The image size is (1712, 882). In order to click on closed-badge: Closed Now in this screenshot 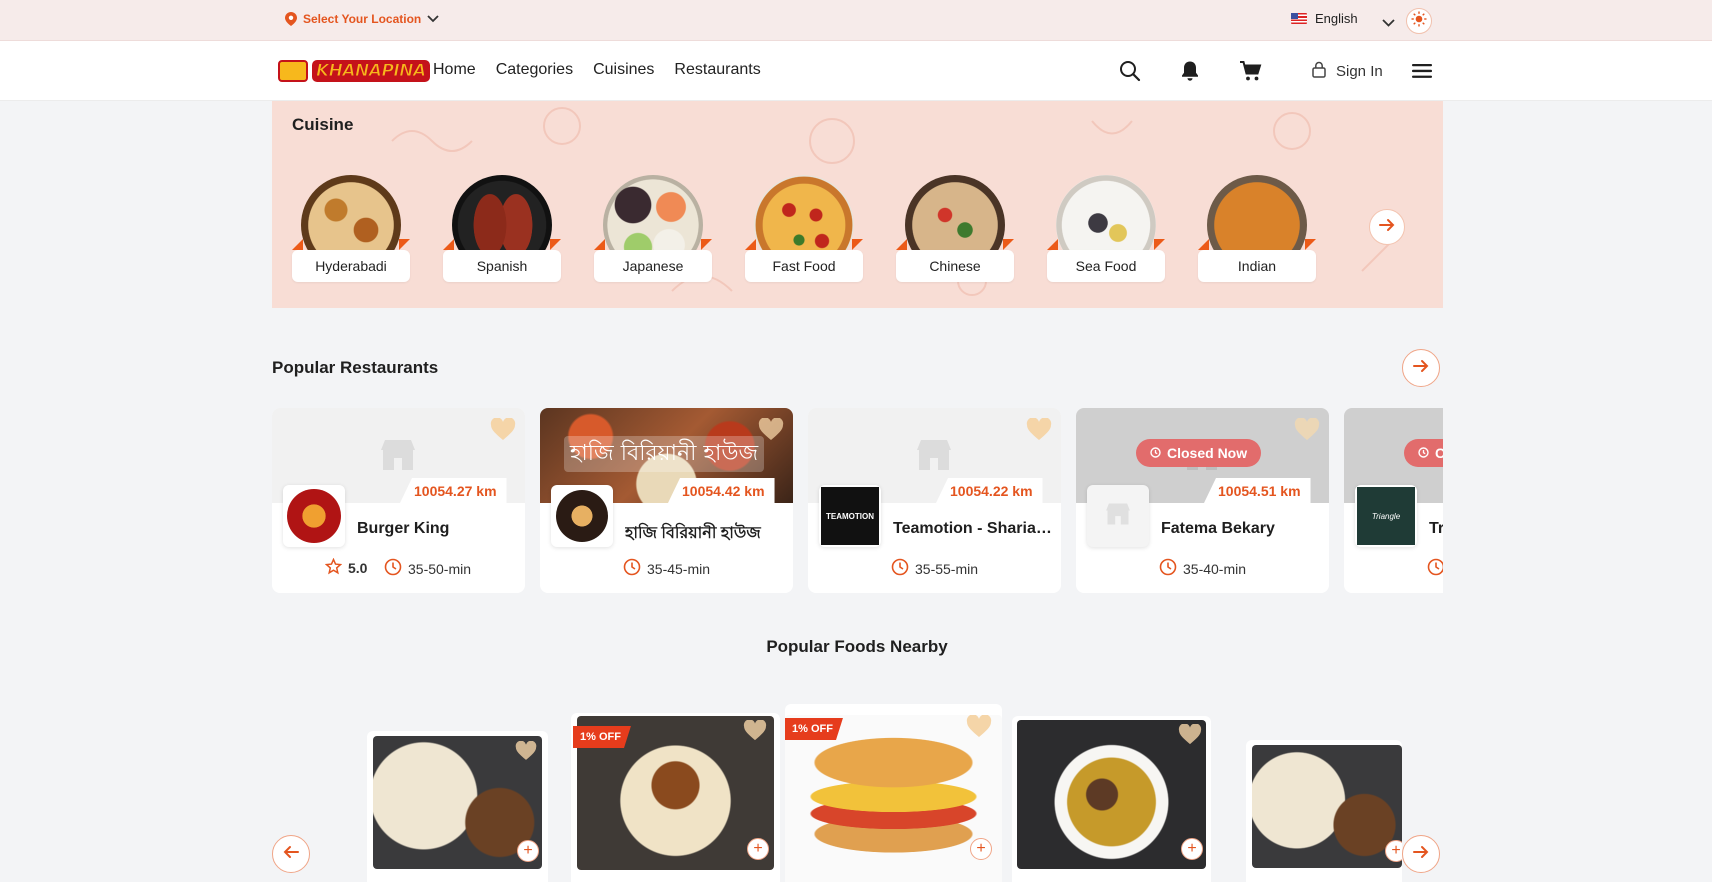, I will do `click(1199, 453)`.